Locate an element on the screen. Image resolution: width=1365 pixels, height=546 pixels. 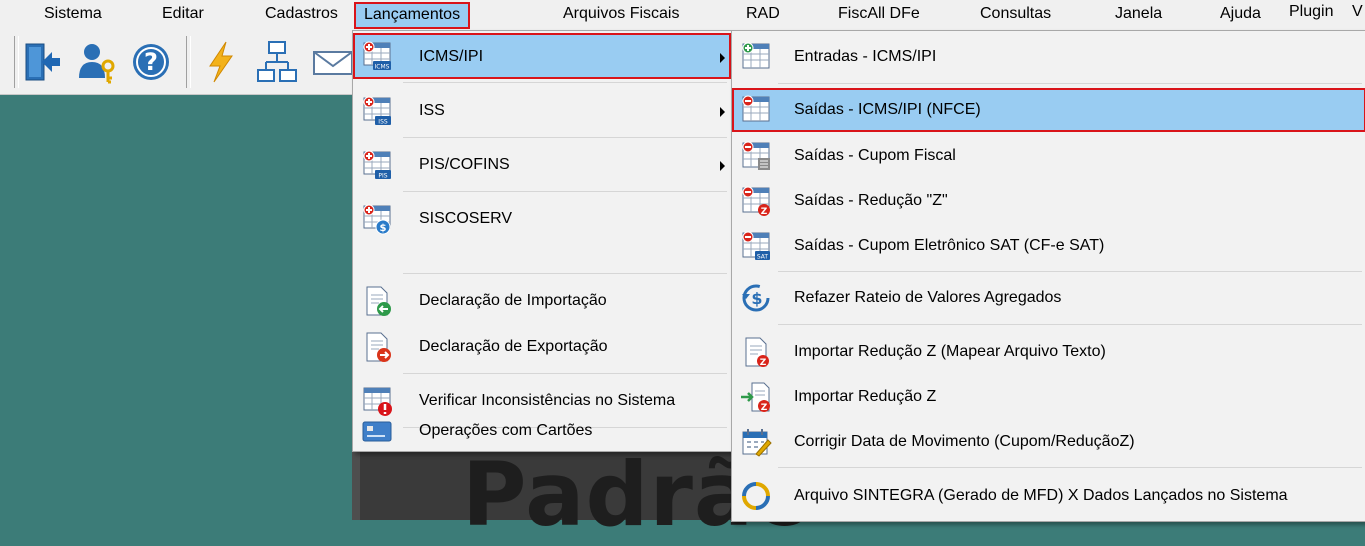
import-z-icon: Z is located at coordinates (756, 397).